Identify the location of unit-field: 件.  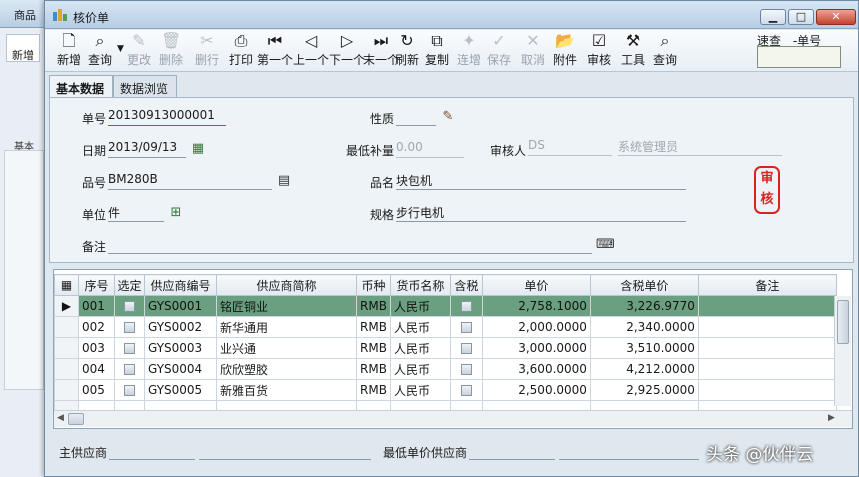
(136, 213).